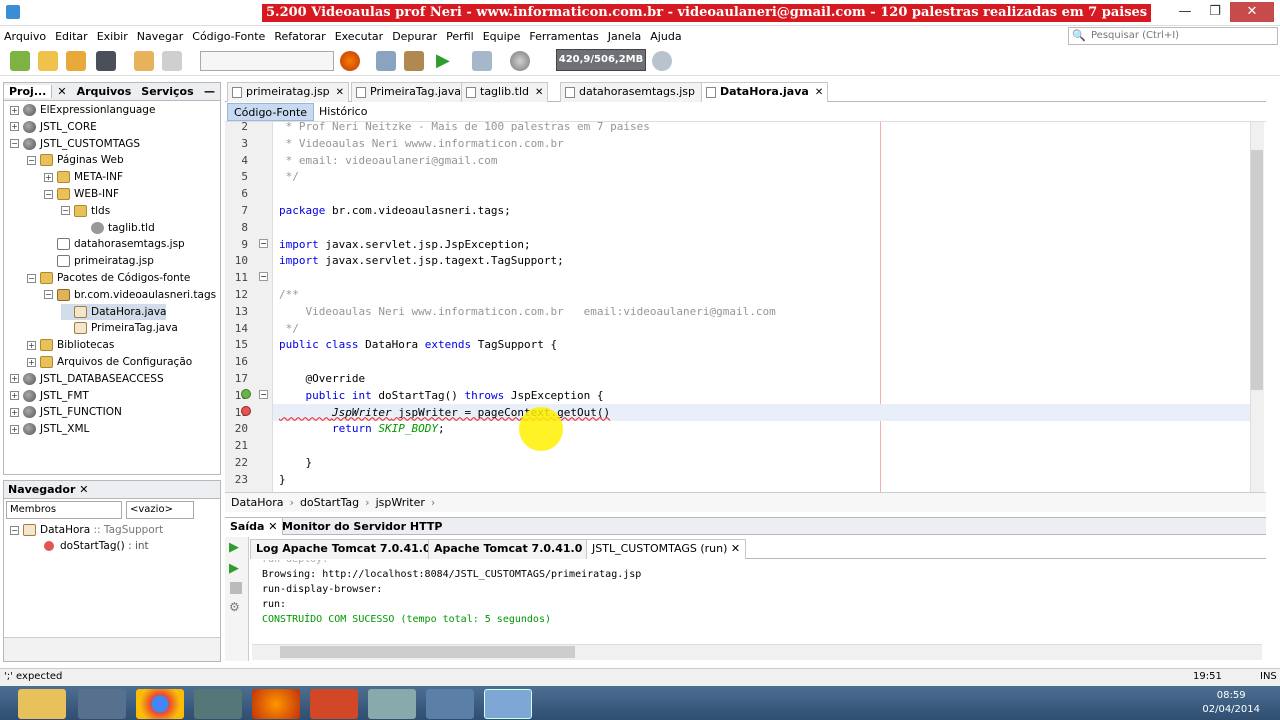 The height and width of the screenshot is (720, 1280). What do you see at coordinates (400, 502) in the screenshot?
I see `breadcrumb-item: jspWriter` at bounding box center [400, 502].